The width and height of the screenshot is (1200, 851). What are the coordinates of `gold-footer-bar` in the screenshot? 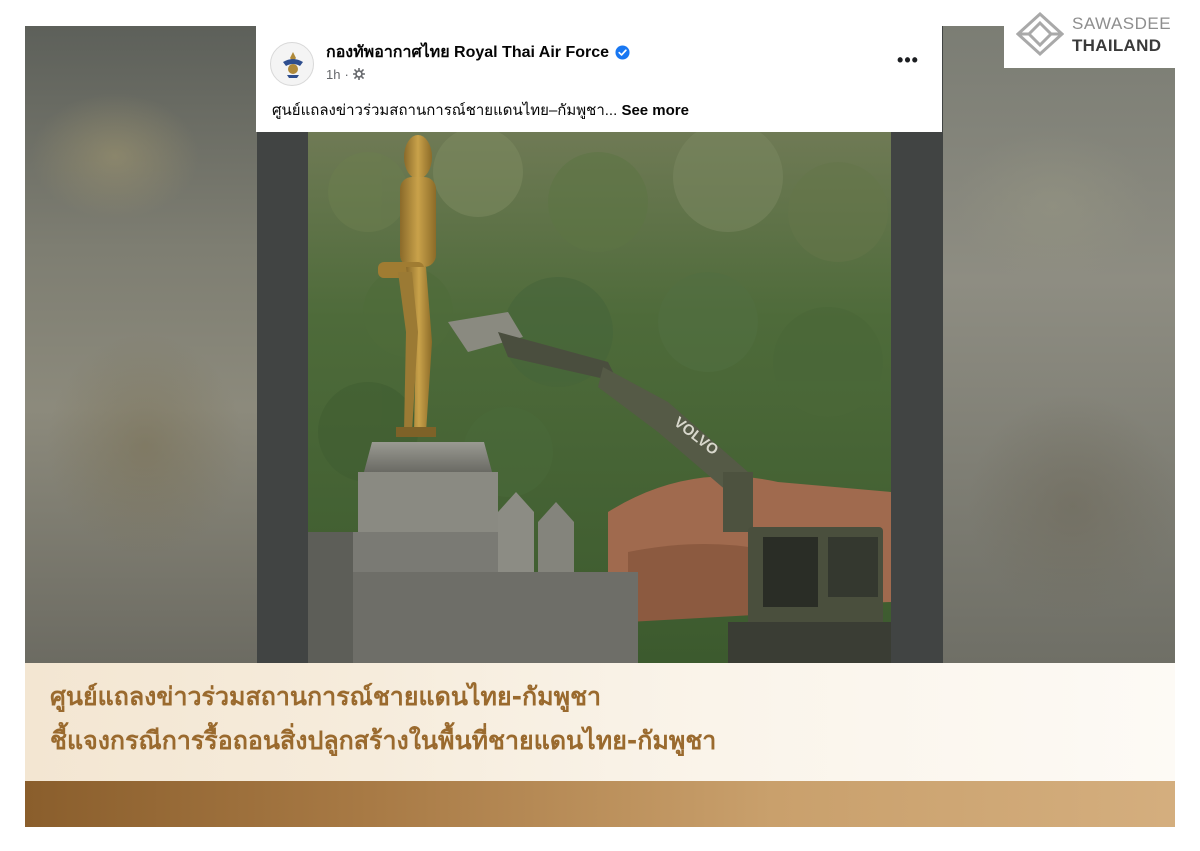 It's located at (600, 804).